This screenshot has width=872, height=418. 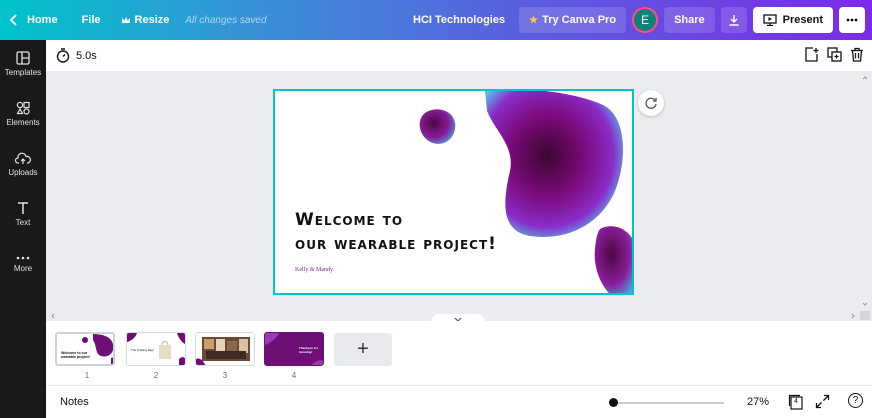 What do you see at coordinates (23, 222) in the screenshot?
I see `sidebar-item-label: Text` at bounding box center [23, 222].